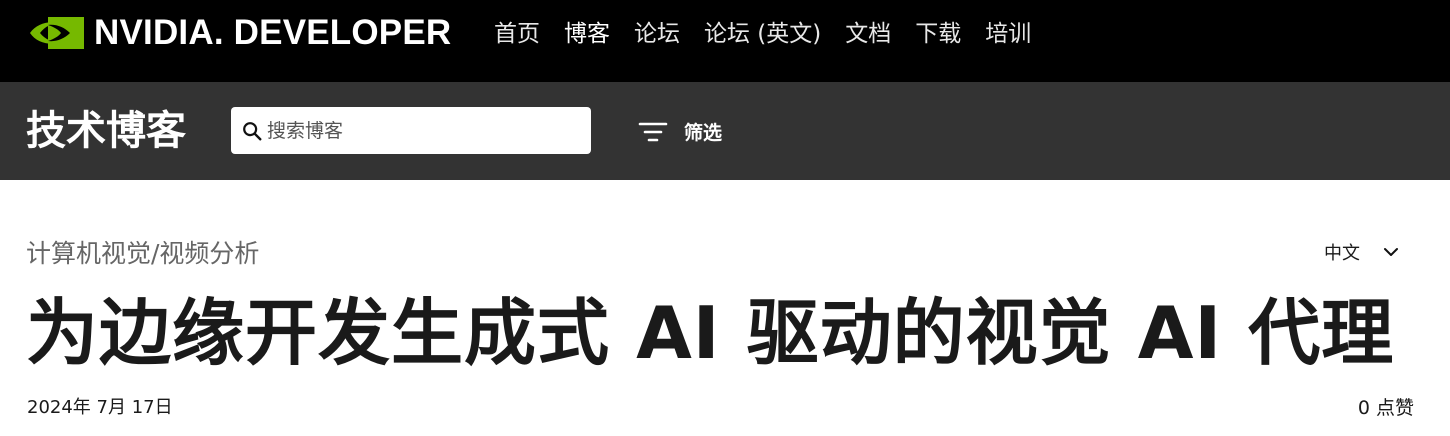 Image resolution: width=1450 pixels, height=436 pixels. Describe the element at coordinates (273, 32) in the screenshot. I see `brand-text: NVIDIA. DEVELOPER` at that location.